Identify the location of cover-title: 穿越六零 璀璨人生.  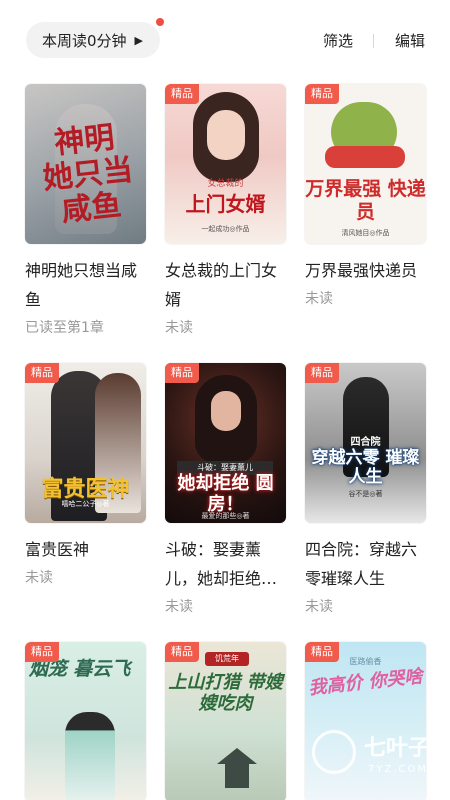
(365, 467).